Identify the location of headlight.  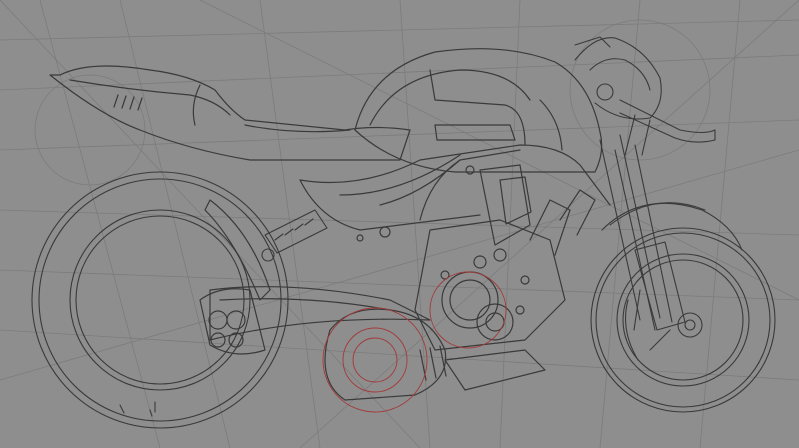
(618, 78).